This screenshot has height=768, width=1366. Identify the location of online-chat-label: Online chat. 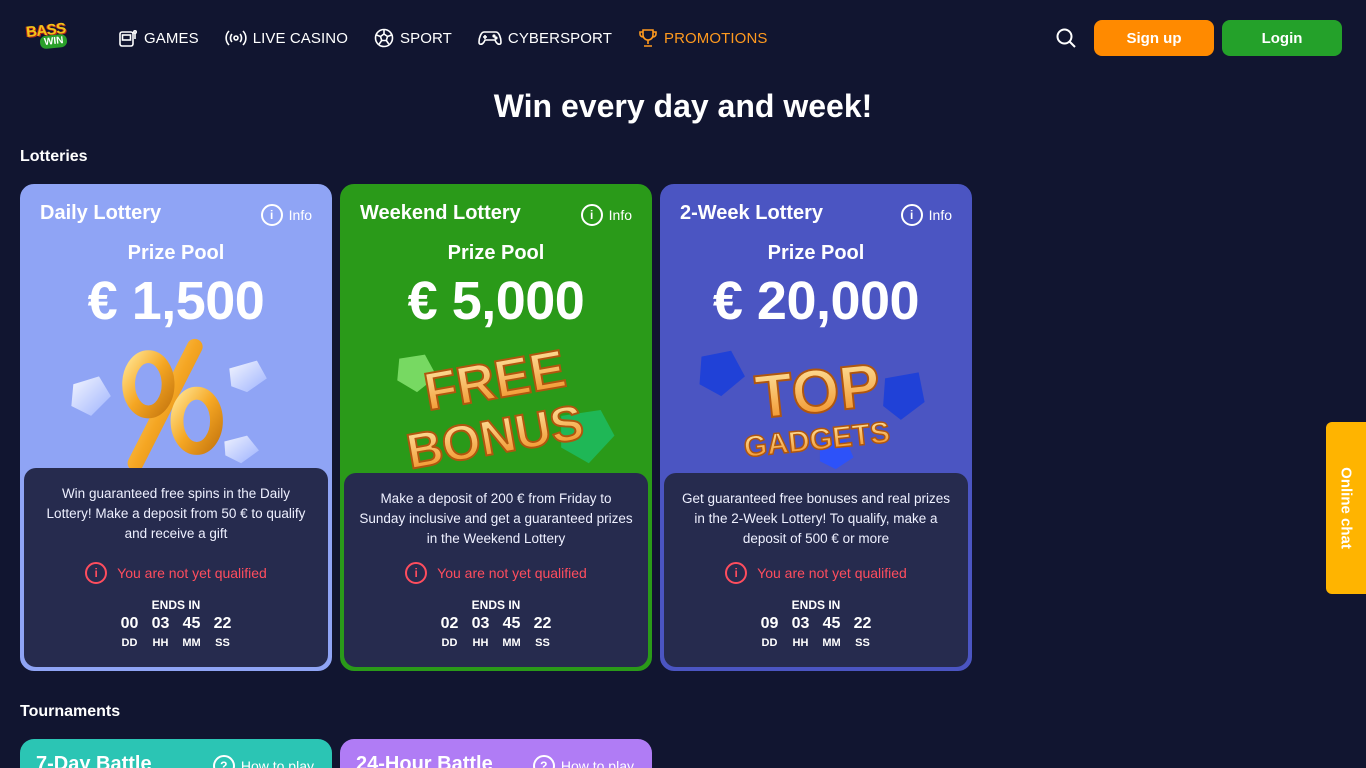
(1346, 508).